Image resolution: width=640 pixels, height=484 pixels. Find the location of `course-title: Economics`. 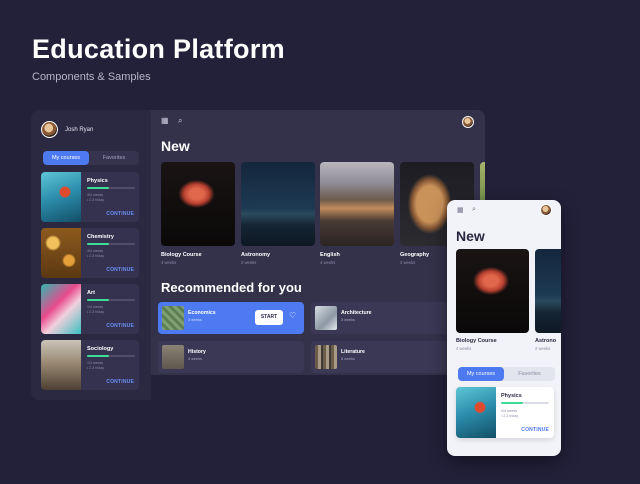

course-title: Economics is located at coordinates (202, 313).